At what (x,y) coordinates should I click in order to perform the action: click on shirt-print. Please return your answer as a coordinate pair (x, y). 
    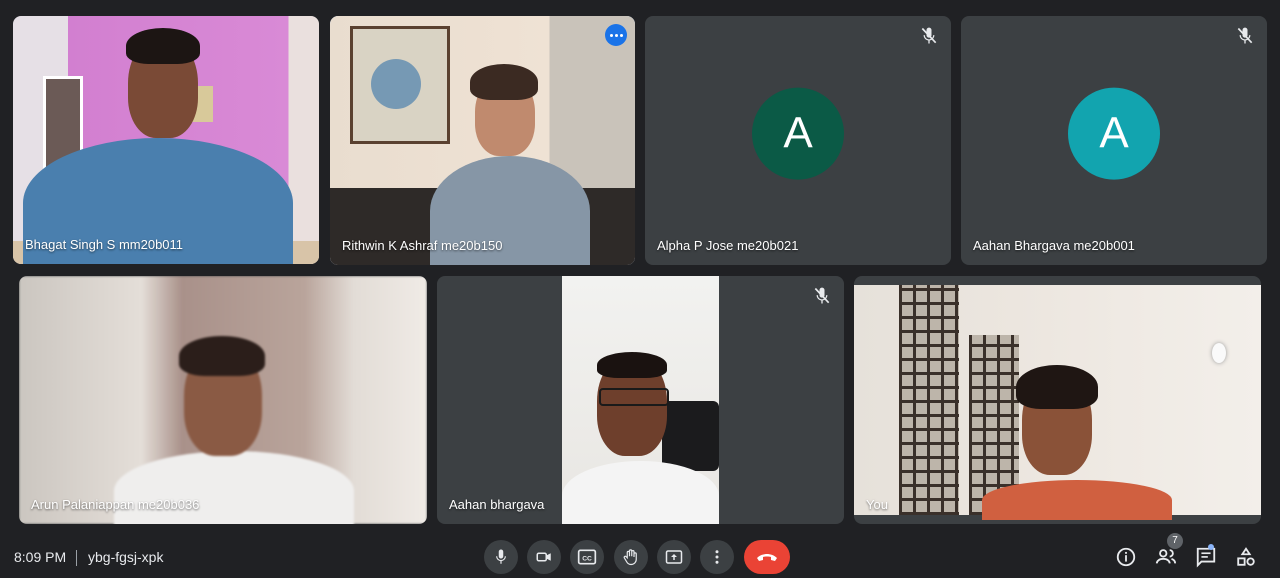
    Looking at the image, I should click on (173, 206).